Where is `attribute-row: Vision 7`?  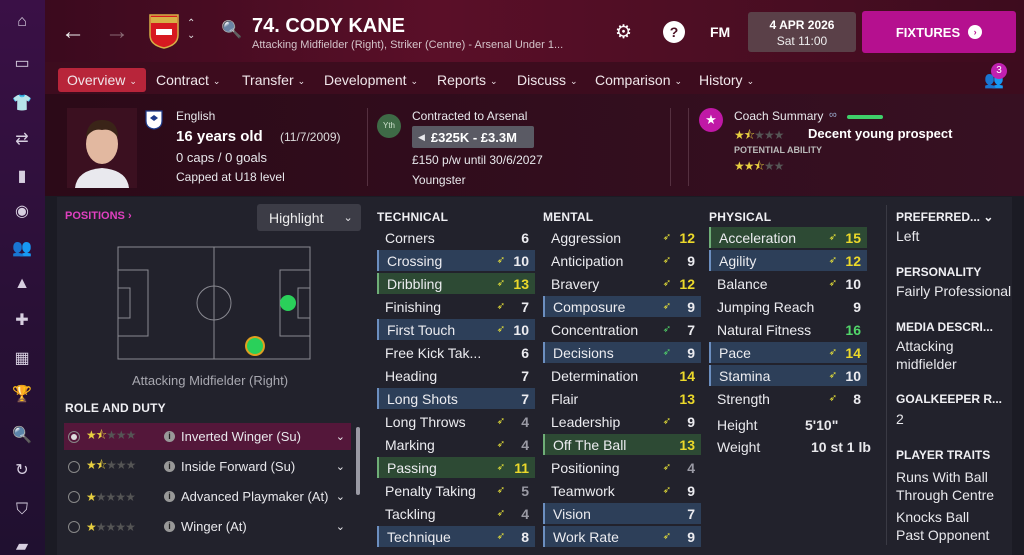 attribute-row: Vision 7 is located at coordinates (622, 513).